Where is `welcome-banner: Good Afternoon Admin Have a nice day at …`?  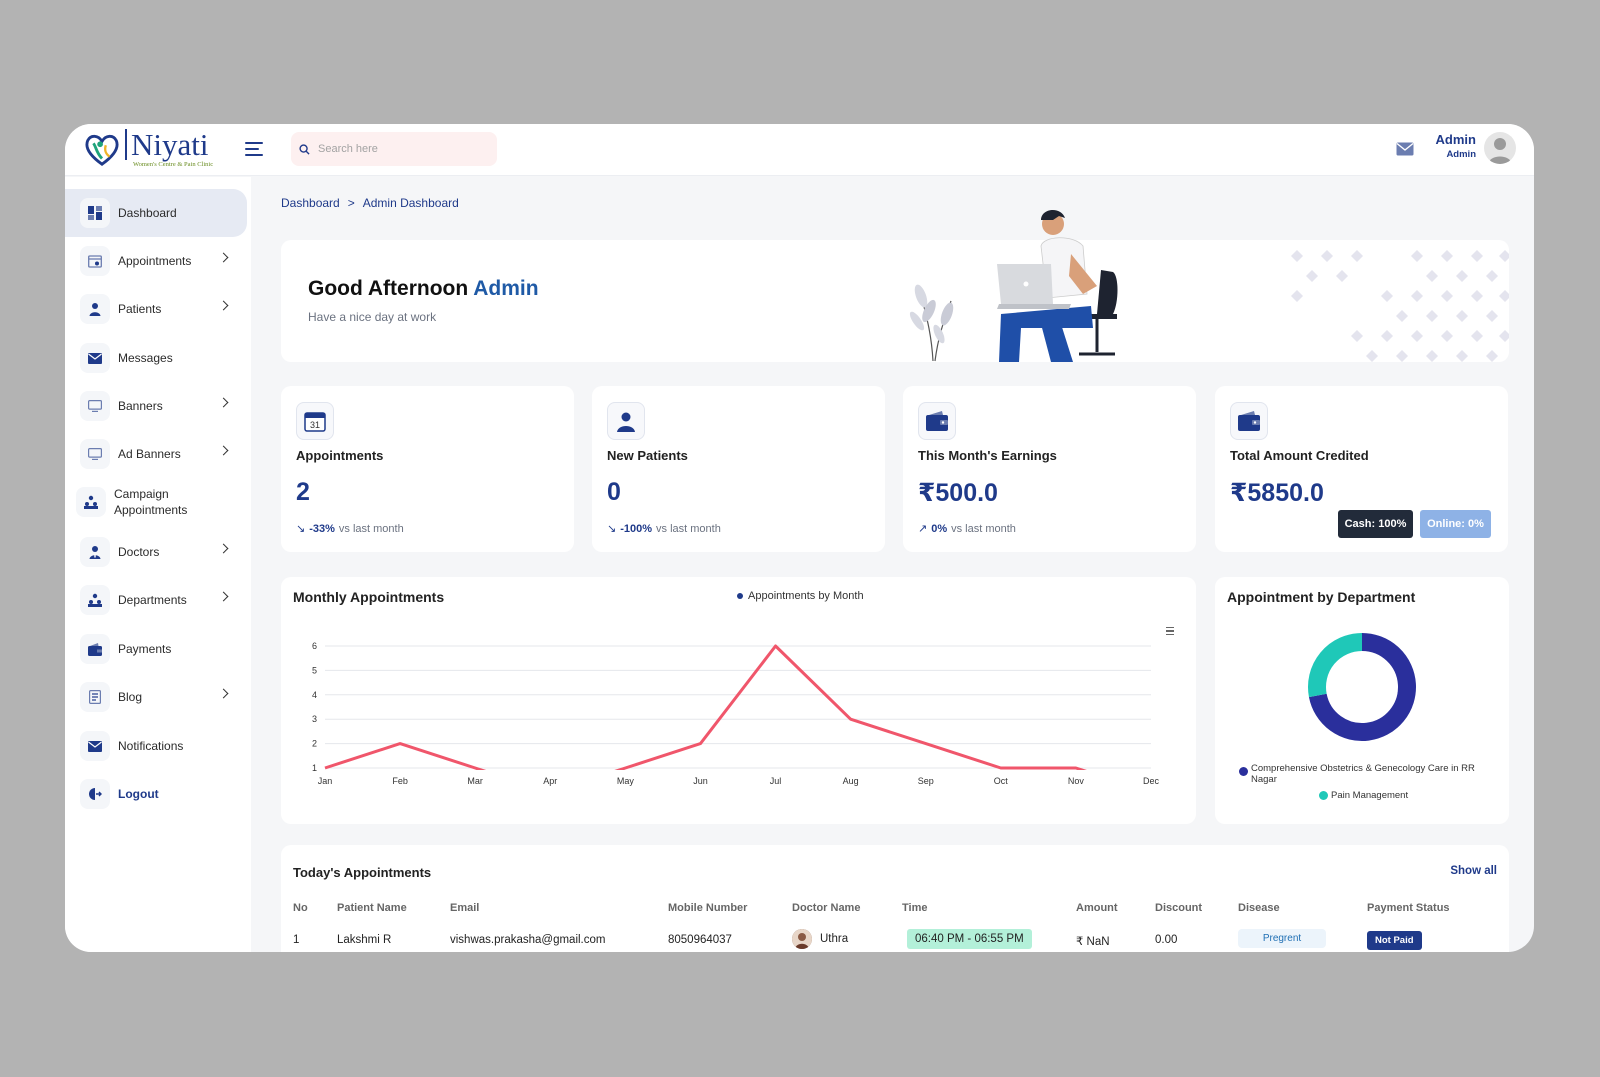
welcome-banner: Good Afternoon Admin Have a nice day at … is located at coordinates (895, 285).